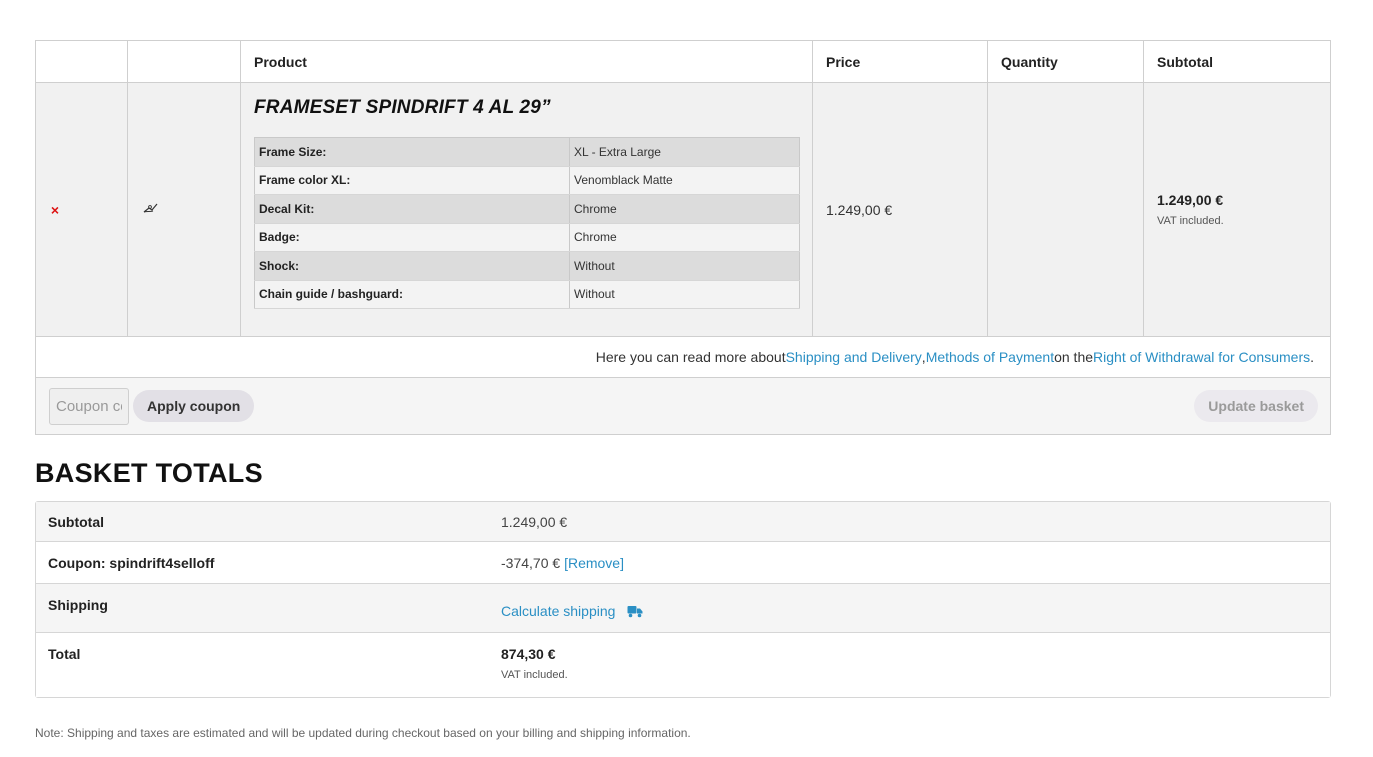 Image resolution: width=1373 pixels, height=757 pixels. Describe the element at coordinates (82, 209) in the screenshot. I see `remove-cell: ×` at that location.